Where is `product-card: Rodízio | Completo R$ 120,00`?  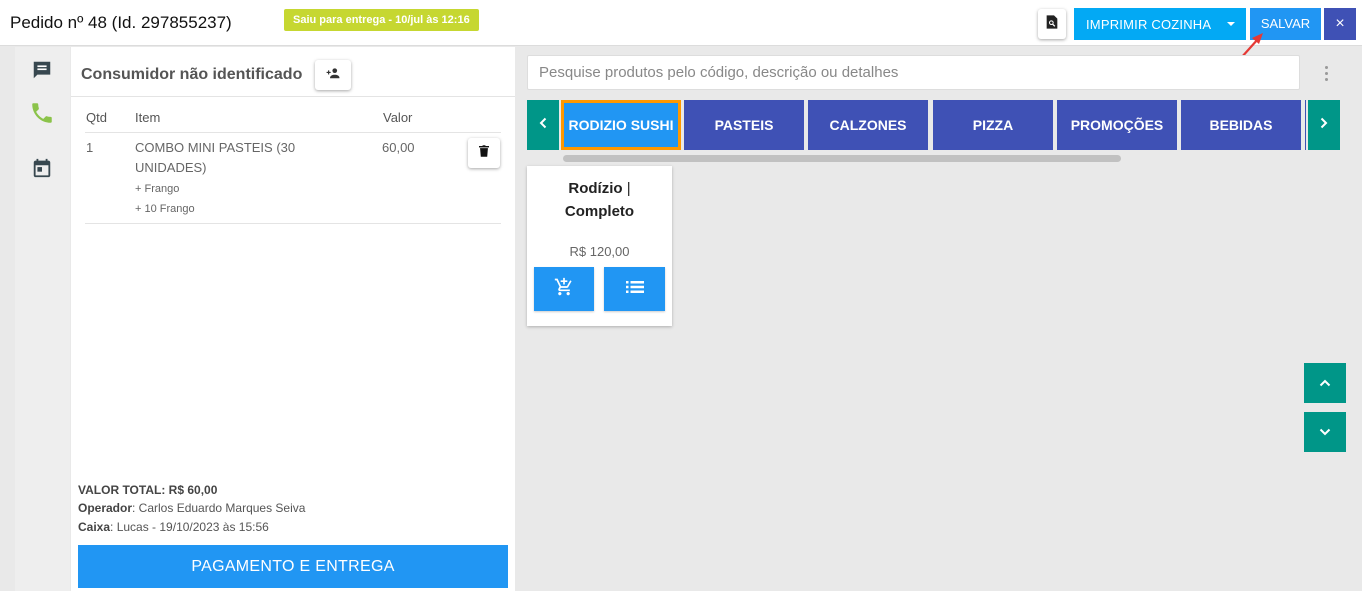
product-card: Rodízio | Completo R$ 120,00 is located at coordinates (599, 246).